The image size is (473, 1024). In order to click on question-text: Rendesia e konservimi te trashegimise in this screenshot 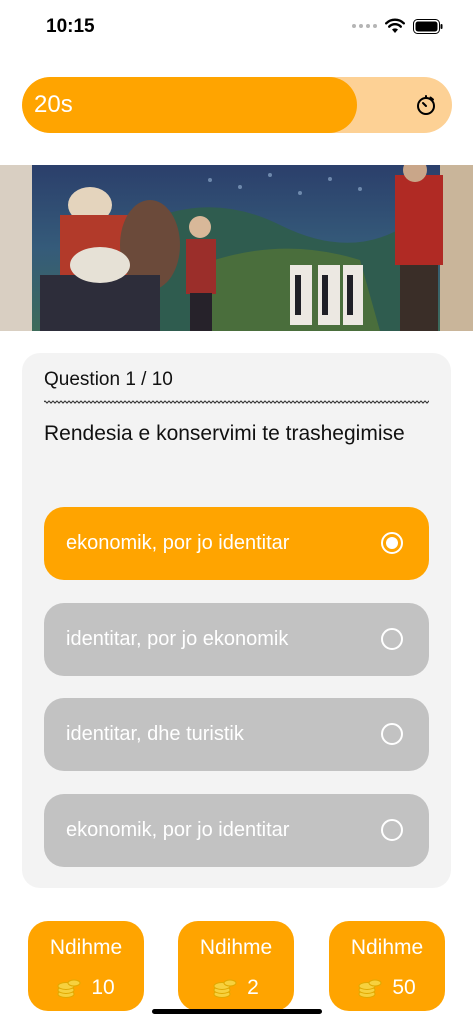, I will do `click(224, 433)`.